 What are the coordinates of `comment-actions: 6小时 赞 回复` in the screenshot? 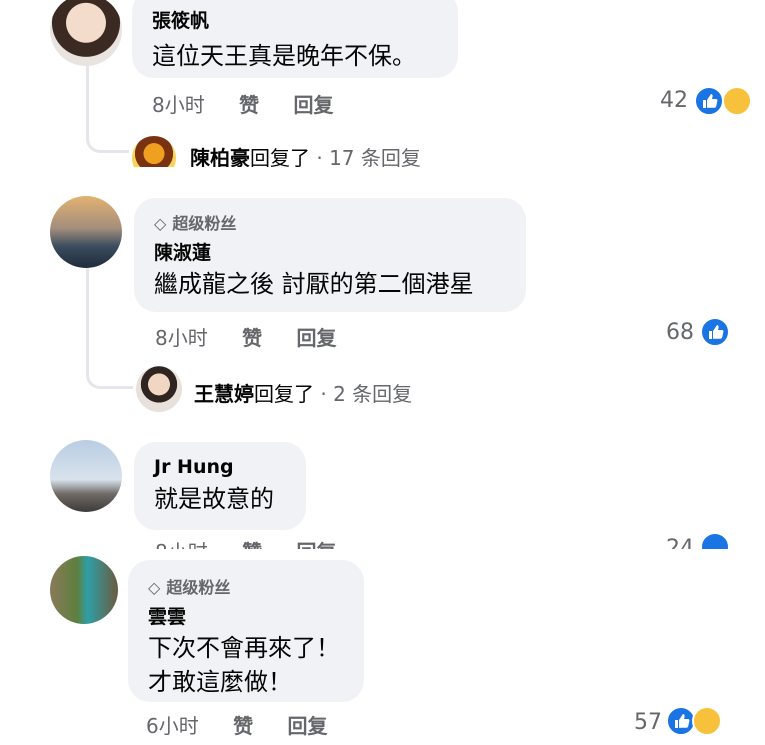 It's located at (250, 724).